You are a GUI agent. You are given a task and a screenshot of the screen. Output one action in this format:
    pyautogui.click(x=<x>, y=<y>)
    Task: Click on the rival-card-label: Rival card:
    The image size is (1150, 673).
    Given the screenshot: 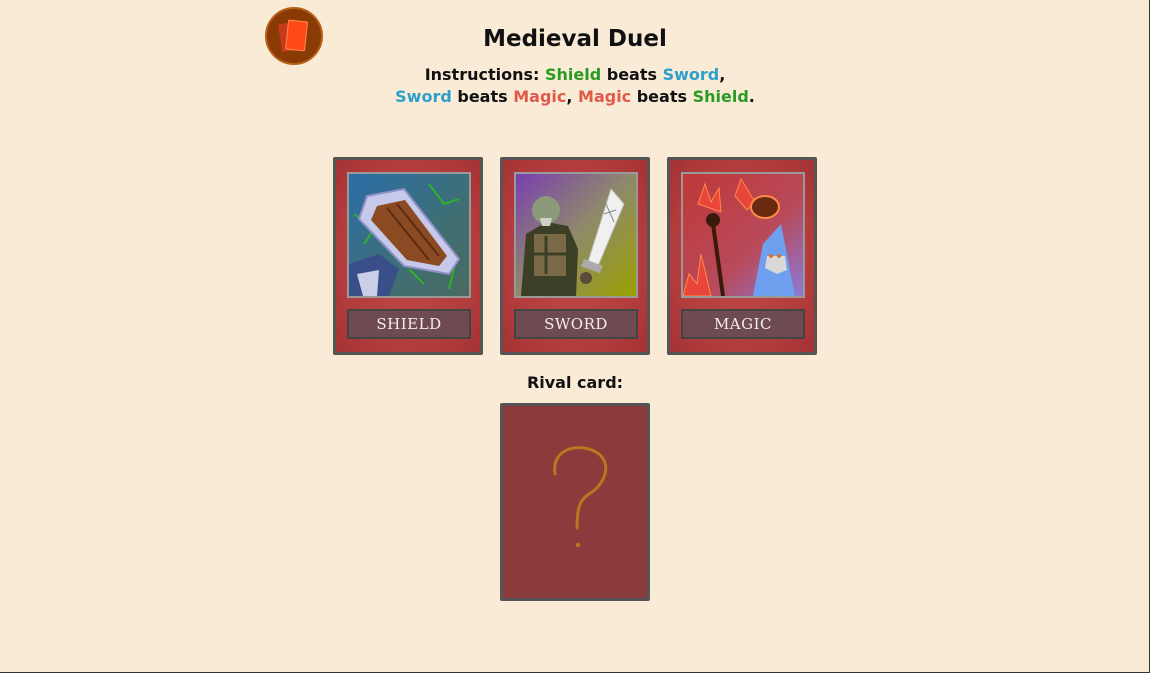 What is the action you would take?
    pyautogui.click(x=575, y=382)
    